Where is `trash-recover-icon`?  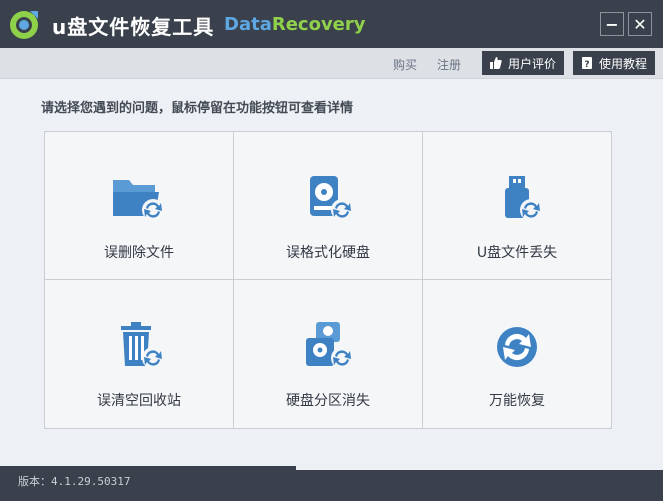
trash-recover-icon is located at coordinates (142, 345).